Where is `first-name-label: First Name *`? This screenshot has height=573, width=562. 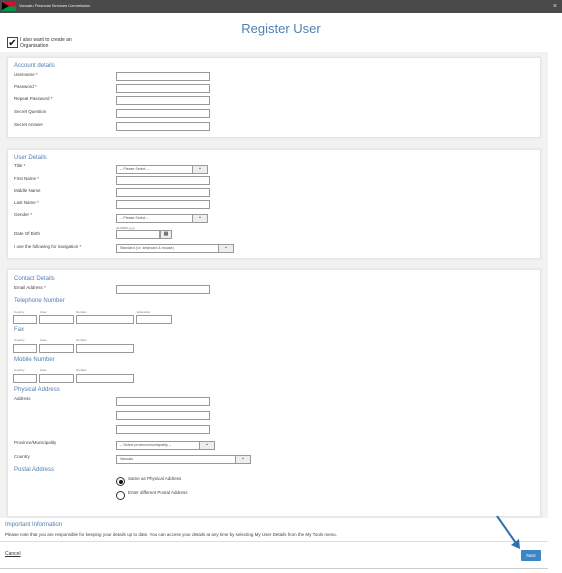 first-name-label: First Name * is located at coordinates (27, 178).